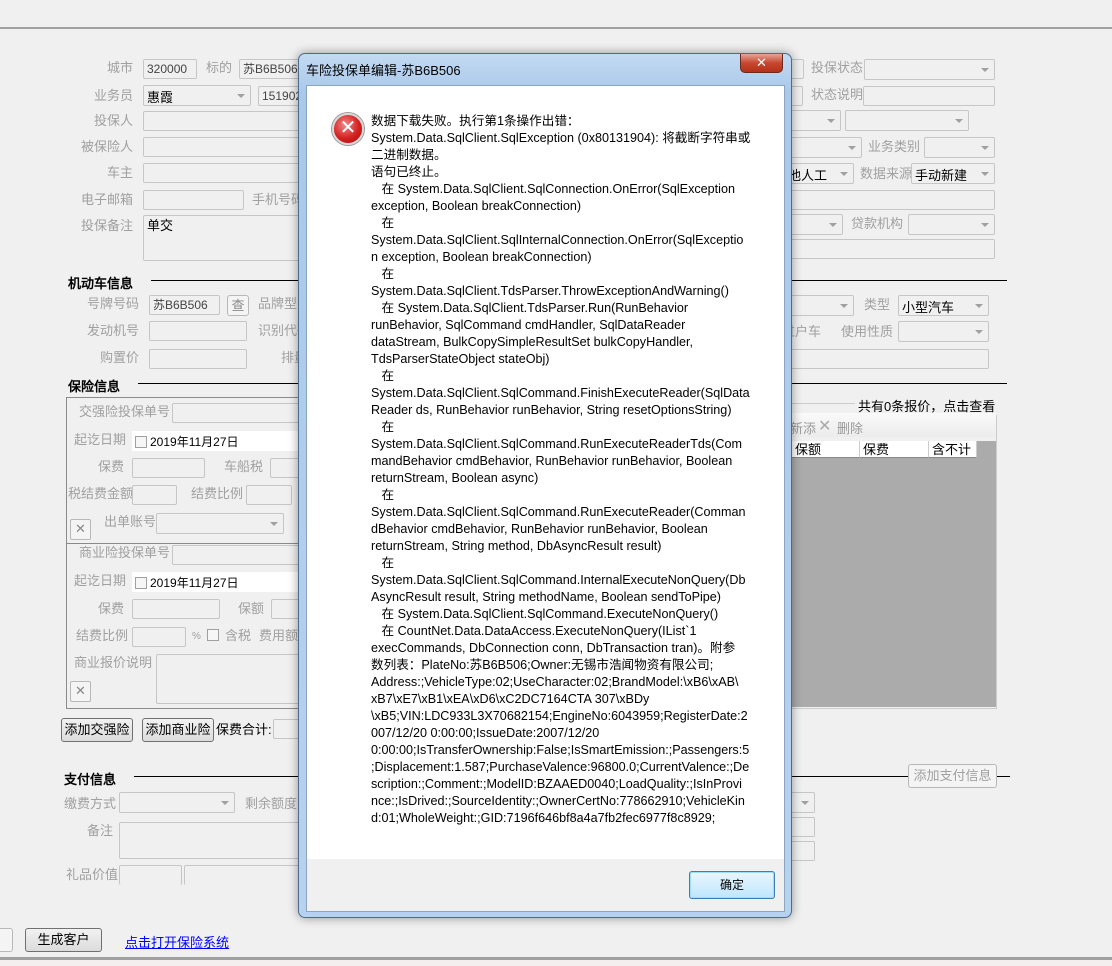  Describe the element at coordinates (732, 885) in the screenshot. I see `ok-button: 确定` at that location.